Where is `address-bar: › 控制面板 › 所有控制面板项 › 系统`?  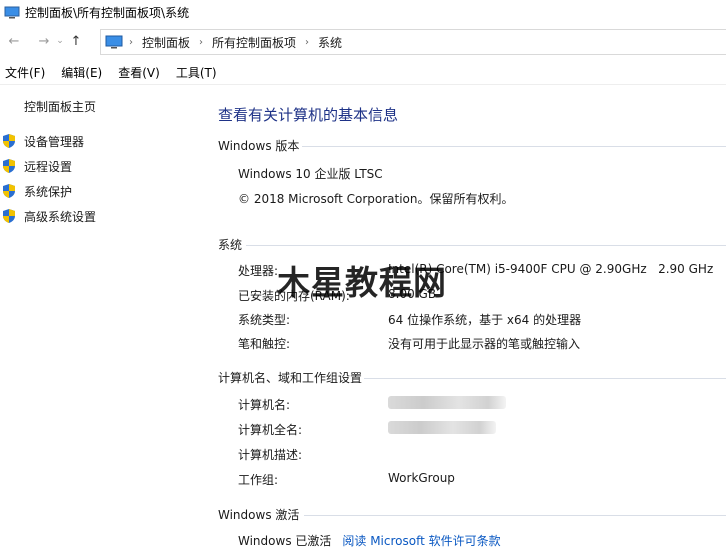
address-bar: › 控制面板 › 所有控制面板项 › 系统 is located at coordinates (413, 42).